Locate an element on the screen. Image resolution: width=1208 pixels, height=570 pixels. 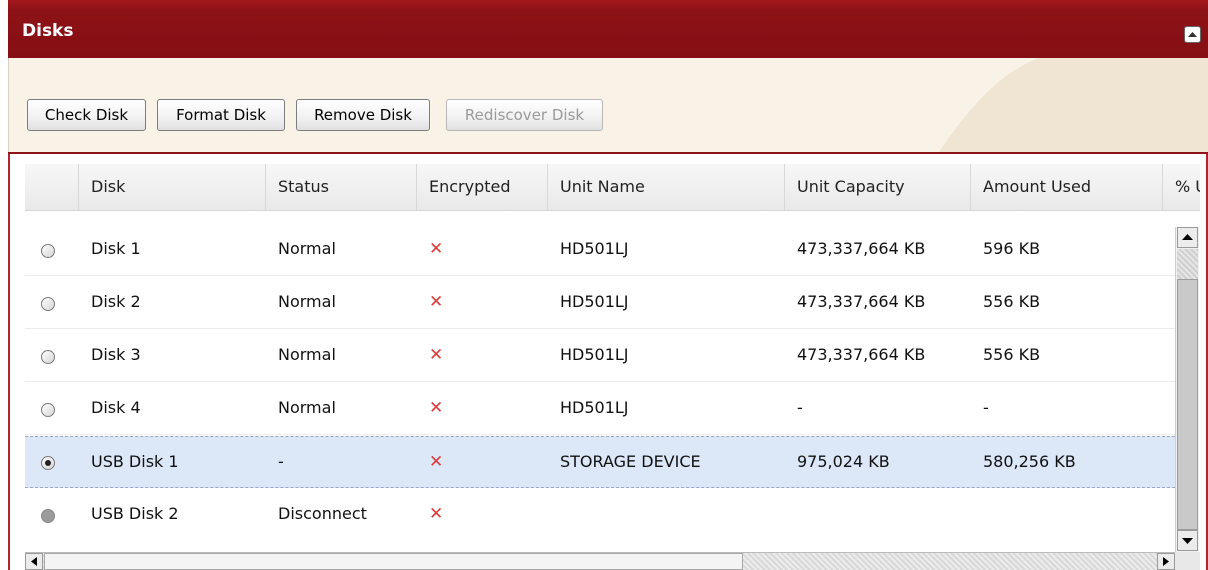
horizontal-scroll-thumb is located at coordinates (393, 561).